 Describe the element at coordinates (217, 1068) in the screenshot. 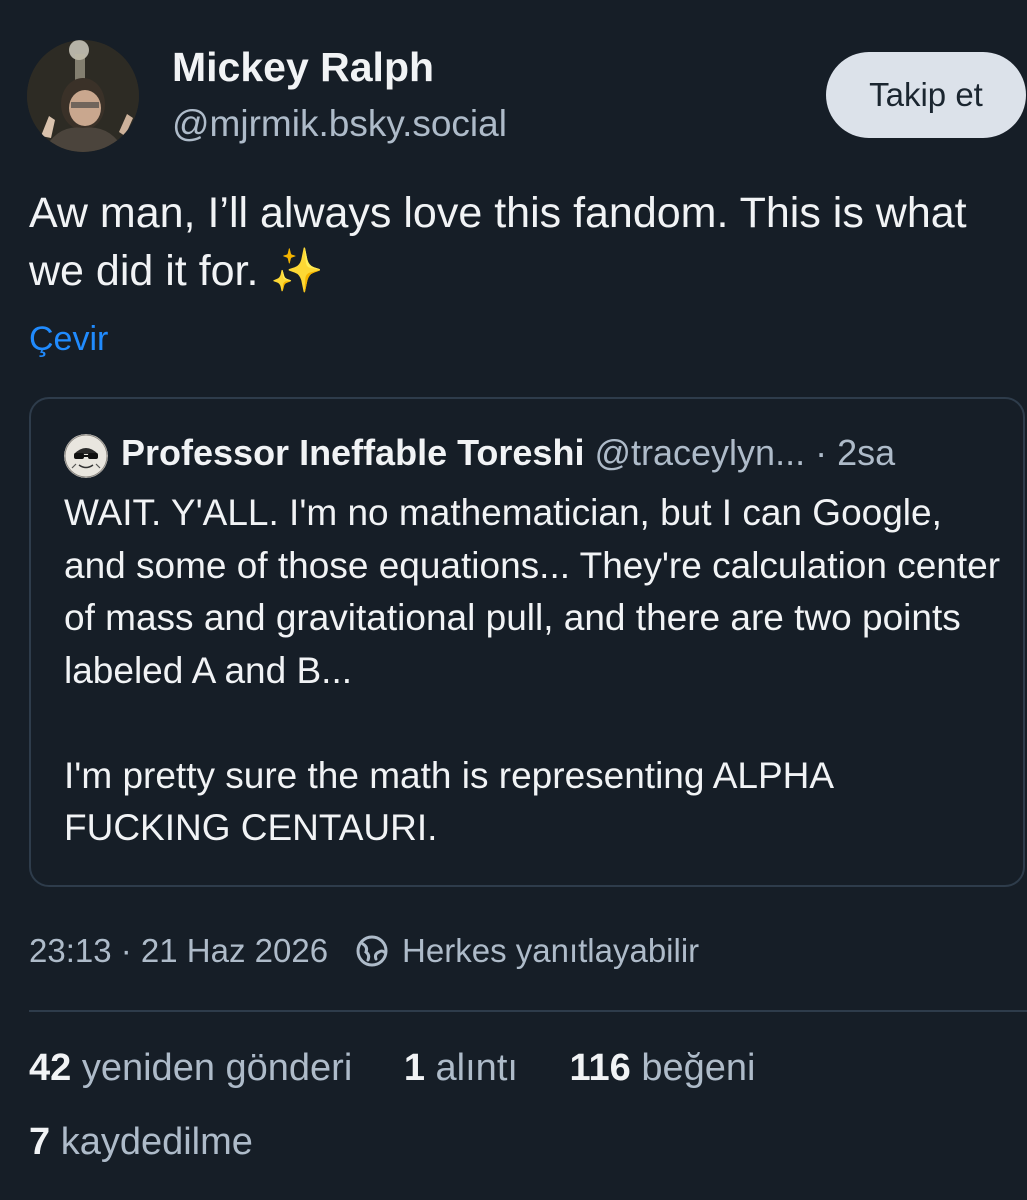

I see `reposts-label: yeniden gönderi` at that location.